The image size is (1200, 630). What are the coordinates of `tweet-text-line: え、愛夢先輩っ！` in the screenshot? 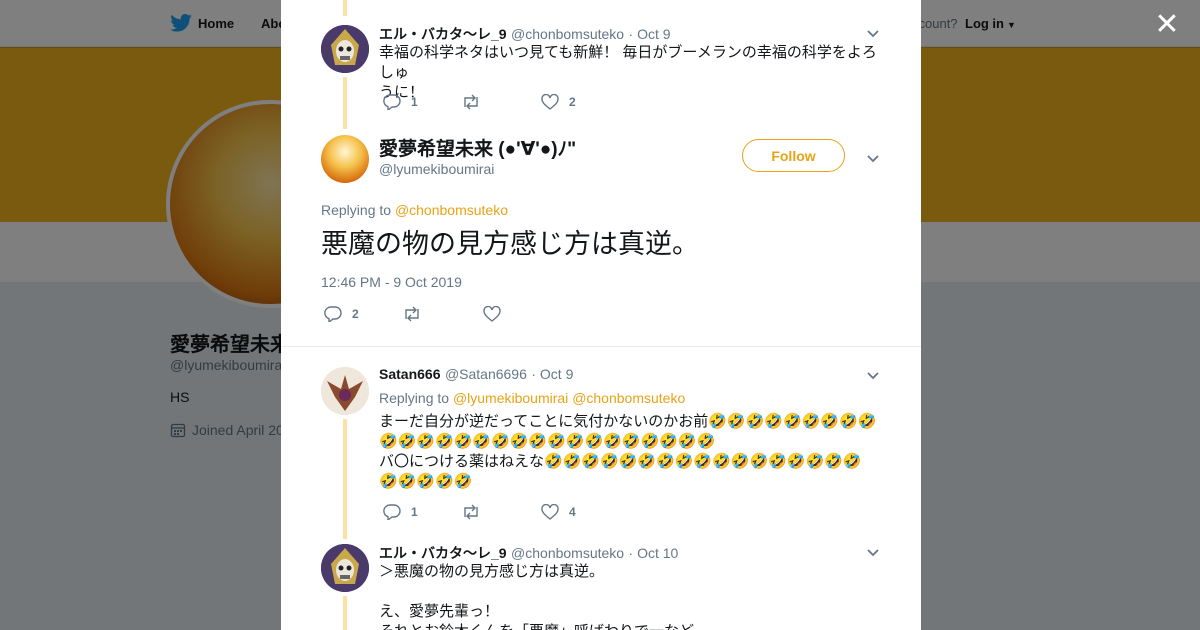 It's located at (439, 611).